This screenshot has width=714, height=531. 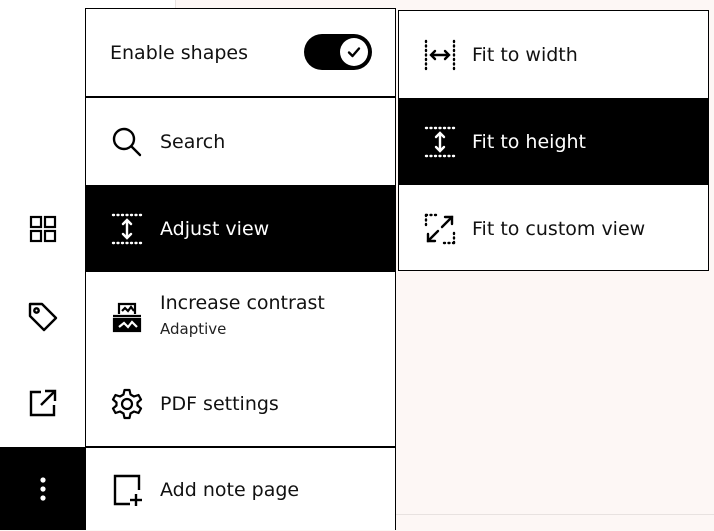 I want to click on side-toolbar, so click(x=42, y=265).